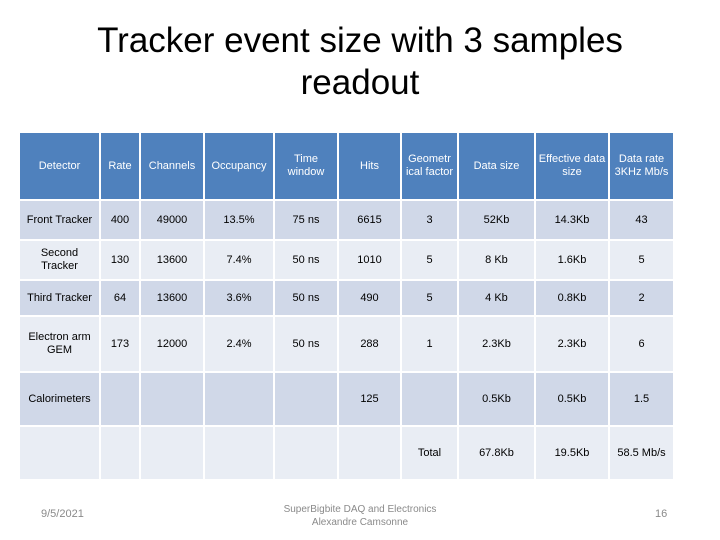  What do you see at coordinates (59, 260) in the screenshot?
I see `cell-detector: Second Tracker` at bounding box center [59, 260].